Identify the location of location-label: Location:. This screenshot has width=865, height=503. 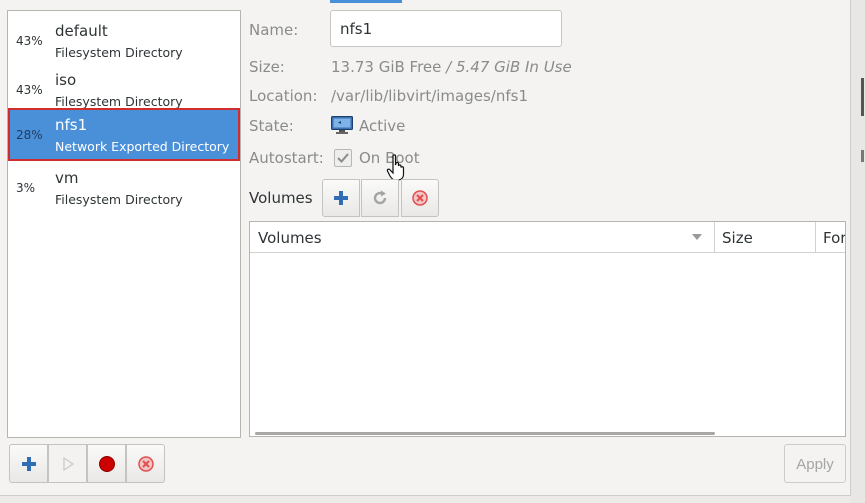
(283, 96).